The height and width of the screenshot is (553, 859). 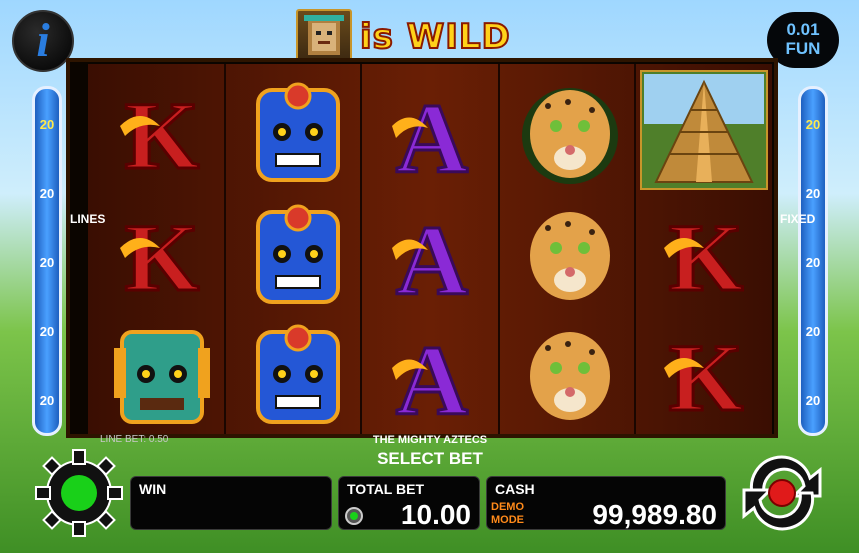 I want to click on lines-bar-left: 20 20 20 20 20, so click(x=47, y=261).